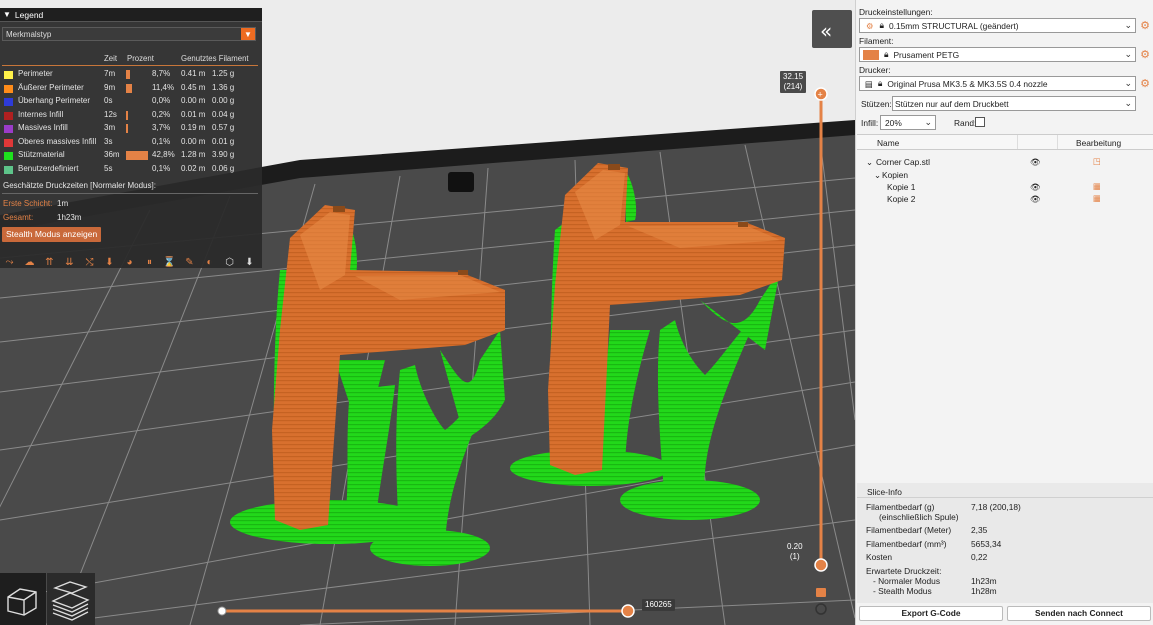  Describe the element at coordinates (161, 73) in the screenshot. I see `feature-percent: 8,7%` at that location.